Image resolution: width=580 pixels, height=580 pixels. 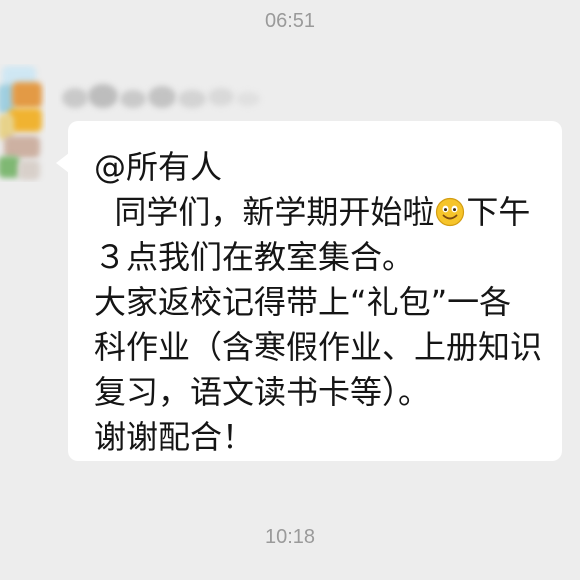 What do you see at coordinates (264, 212) in the screenshot?
I see `message-line: 同学们，新学期开始啦` at bounding box center [264, 212].